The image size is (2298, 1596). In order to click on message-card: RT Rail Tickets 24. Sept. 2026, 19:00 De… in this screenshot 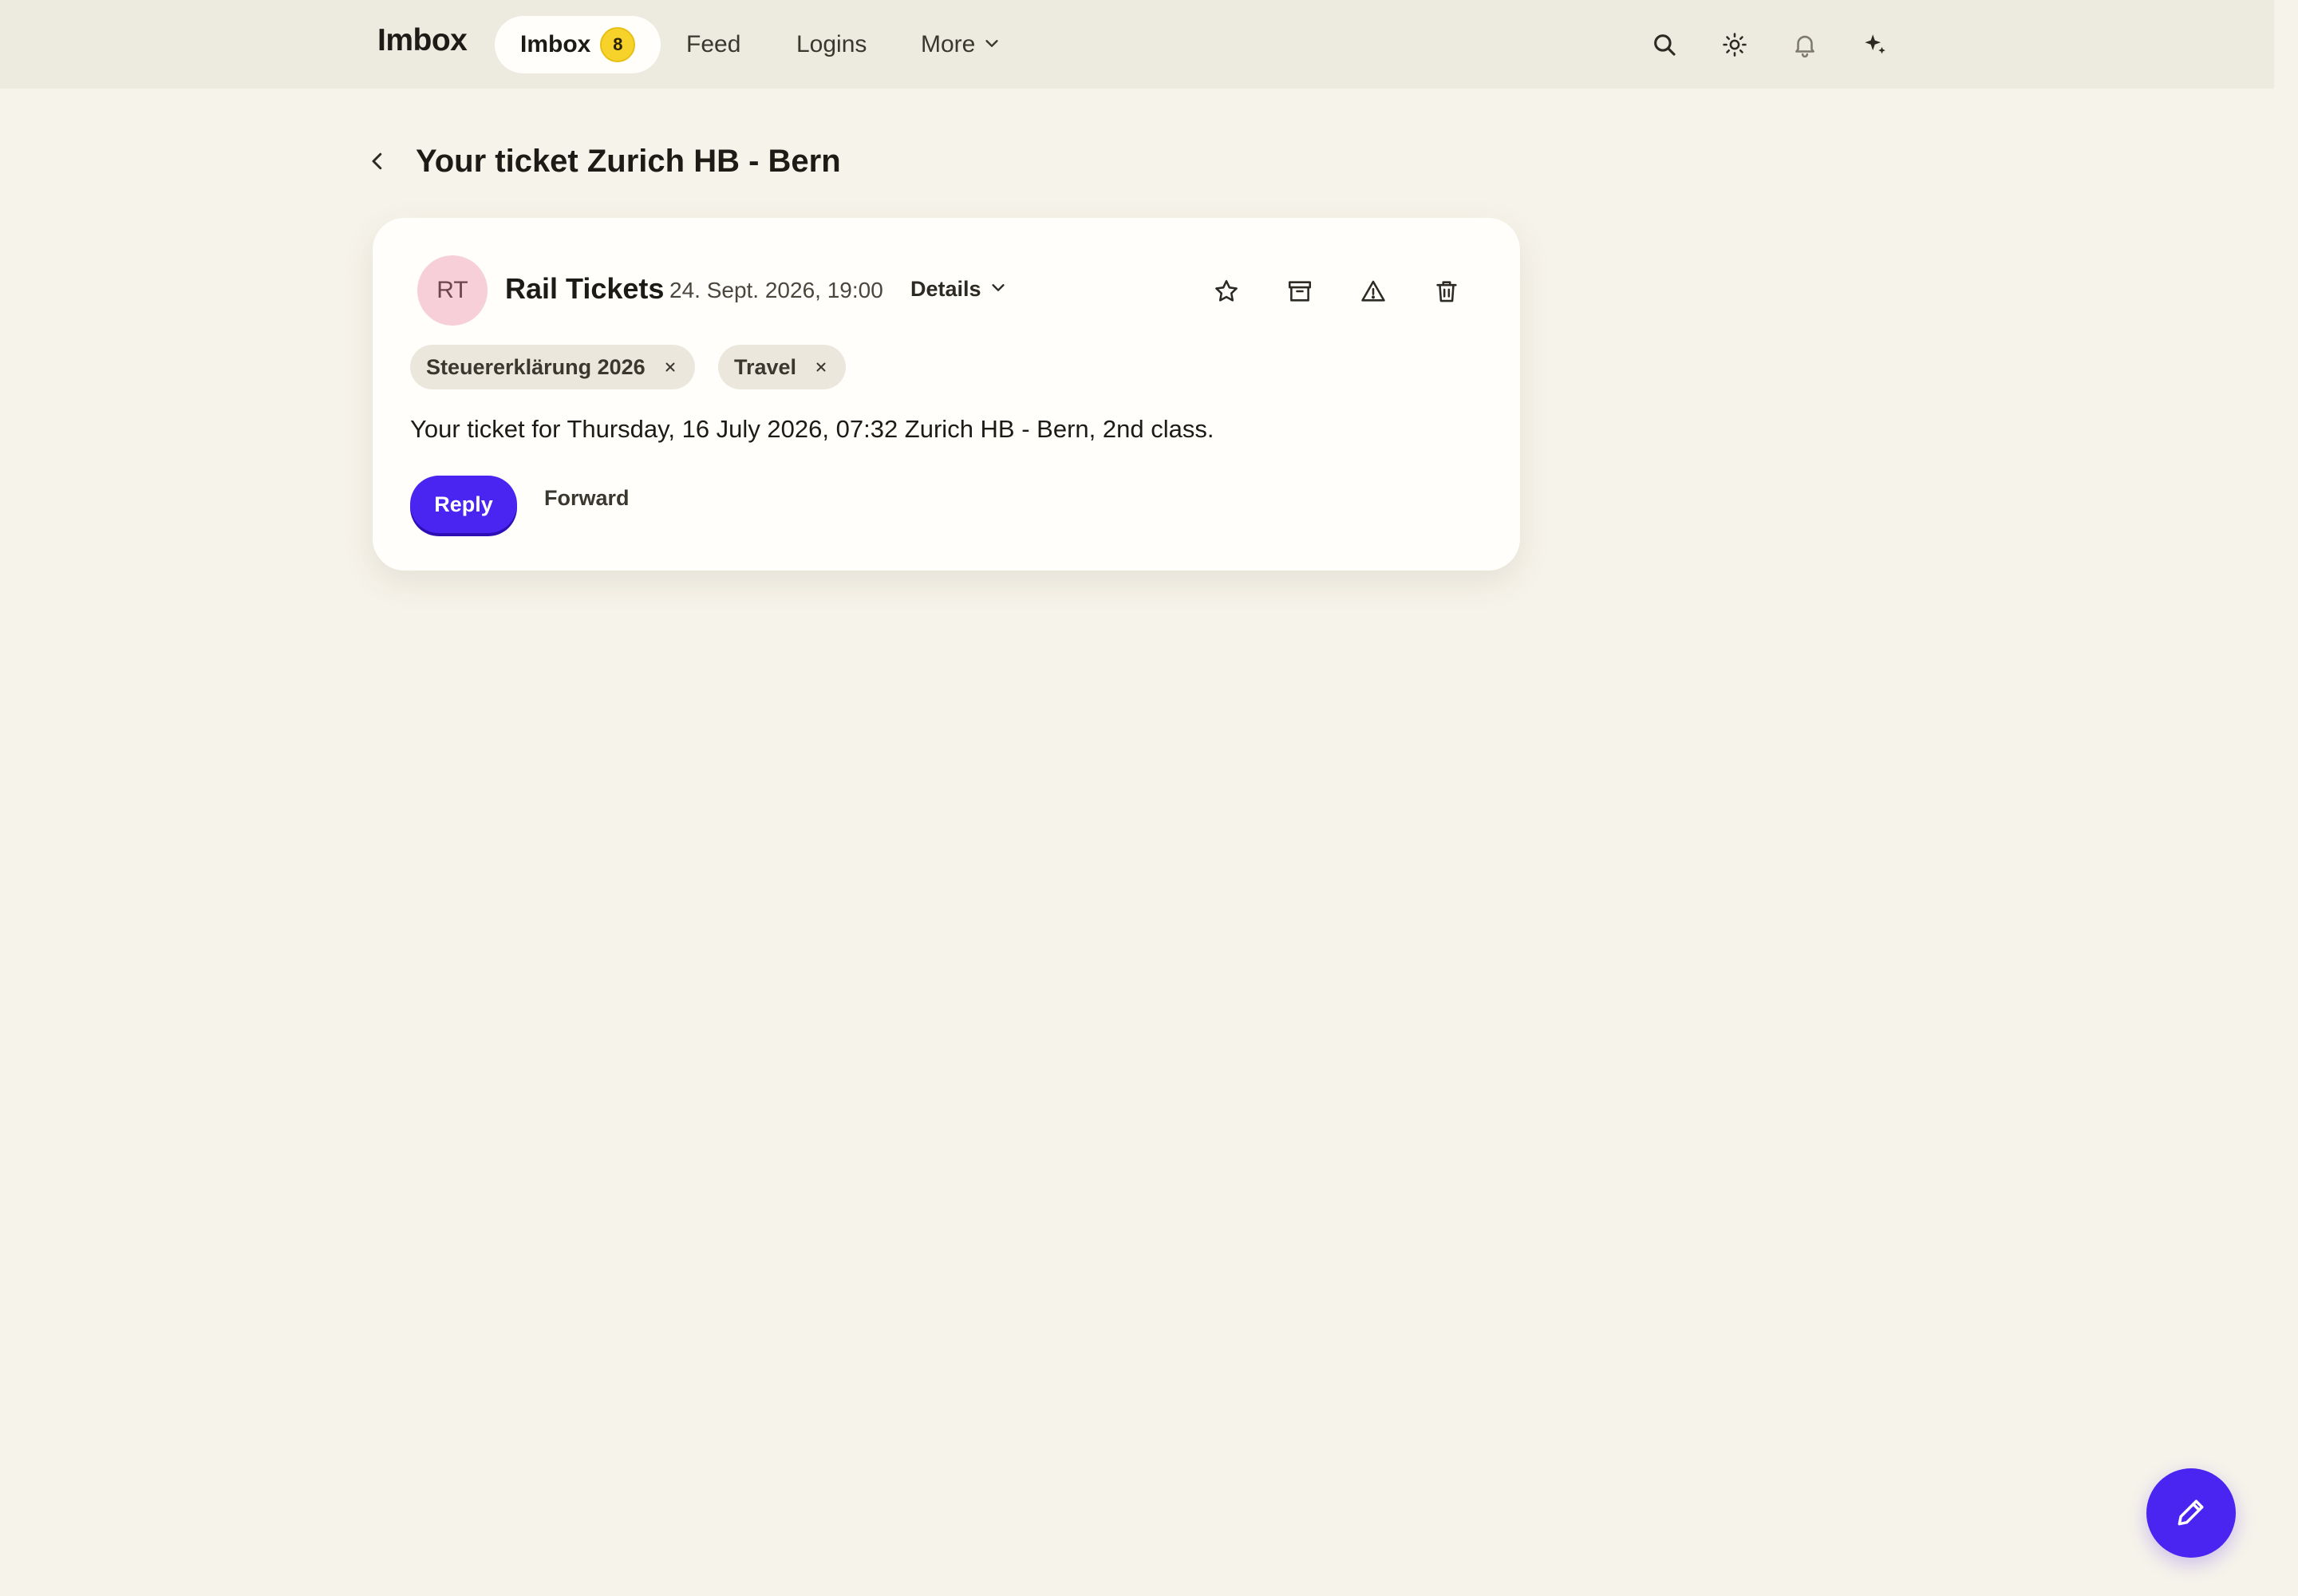, I will do `click(947, 394)`.